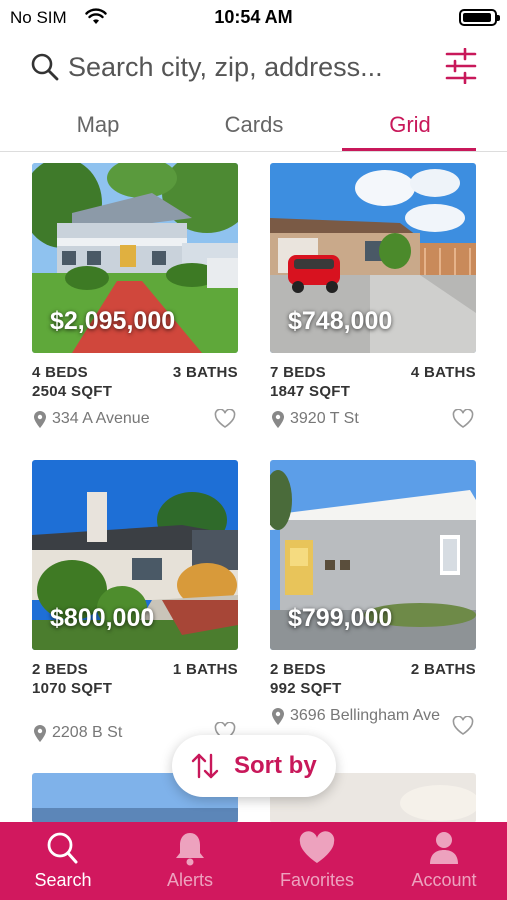 The image size is (507, 900). I want to click on view-tabs: Map Cards Grid, so click(253, 128).